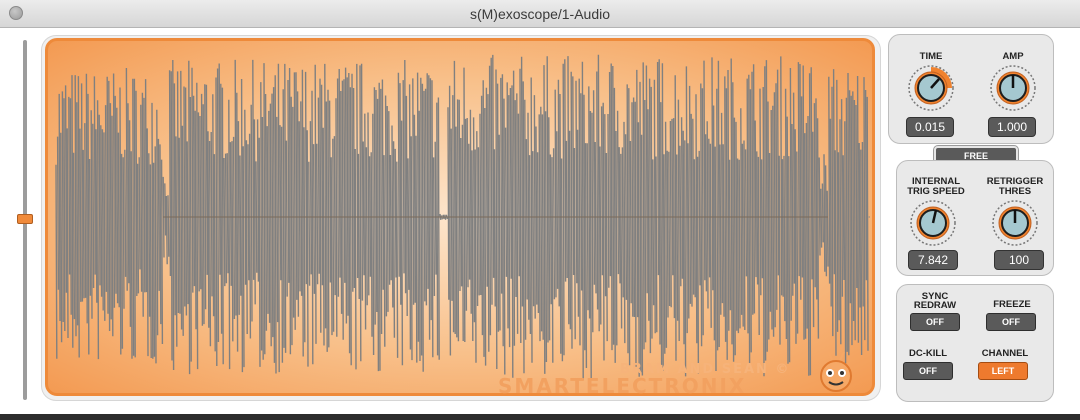 The height and width of the screenshot is (420, 1080). Describe the element at coordinates (25, 219) in the screenshot. I see `trigger-level-slider-thumb` at that location.